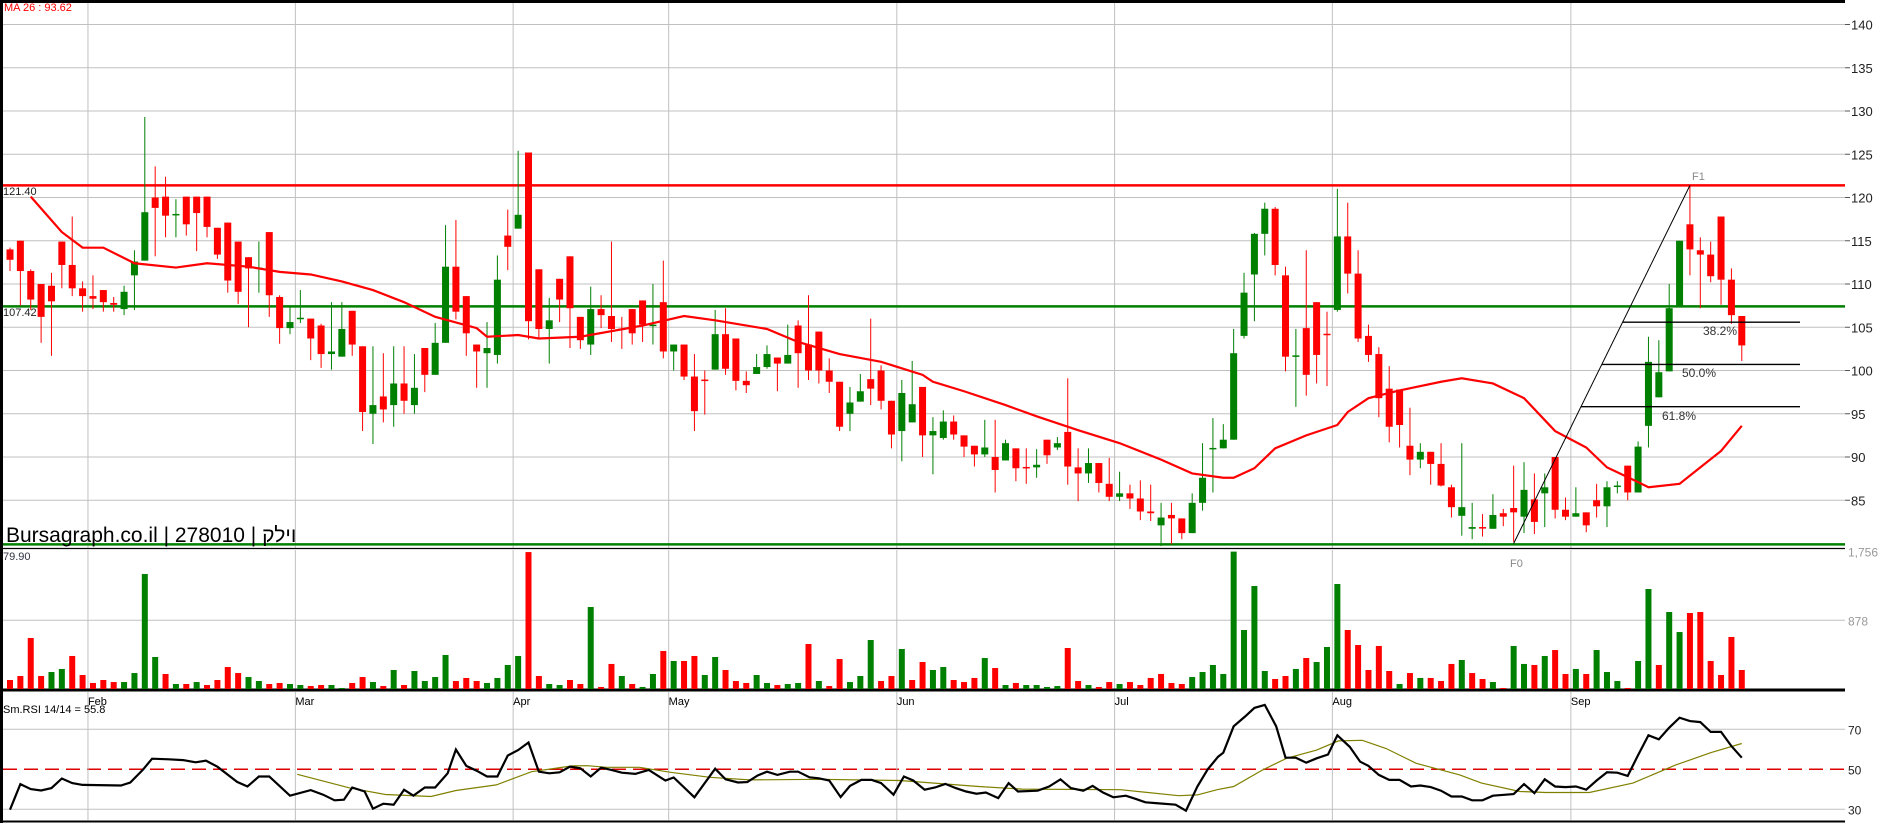 This screenshot has height=823, width=1880. I want to click on ma-legend-label: MA 26 : 93.62, so click(38, 8).